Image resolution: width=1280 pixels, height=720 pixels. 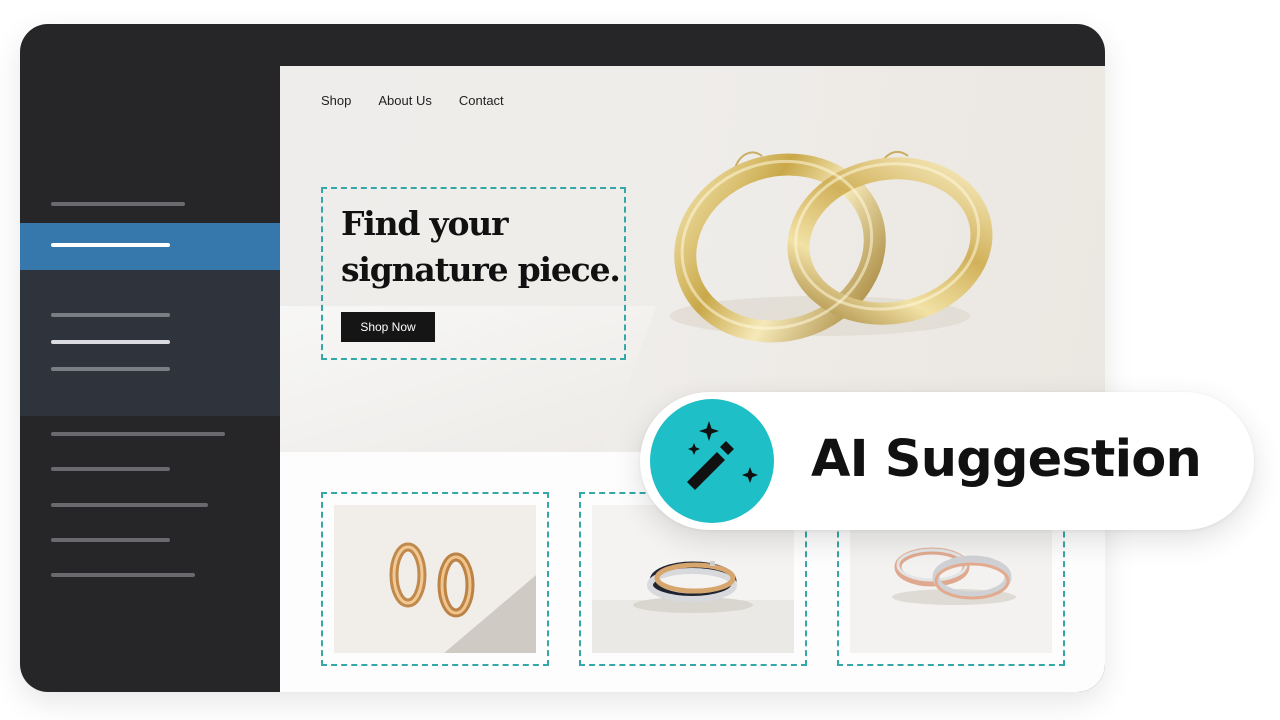 I want to click on sidebar-item-active, so click(x=150, y=246).